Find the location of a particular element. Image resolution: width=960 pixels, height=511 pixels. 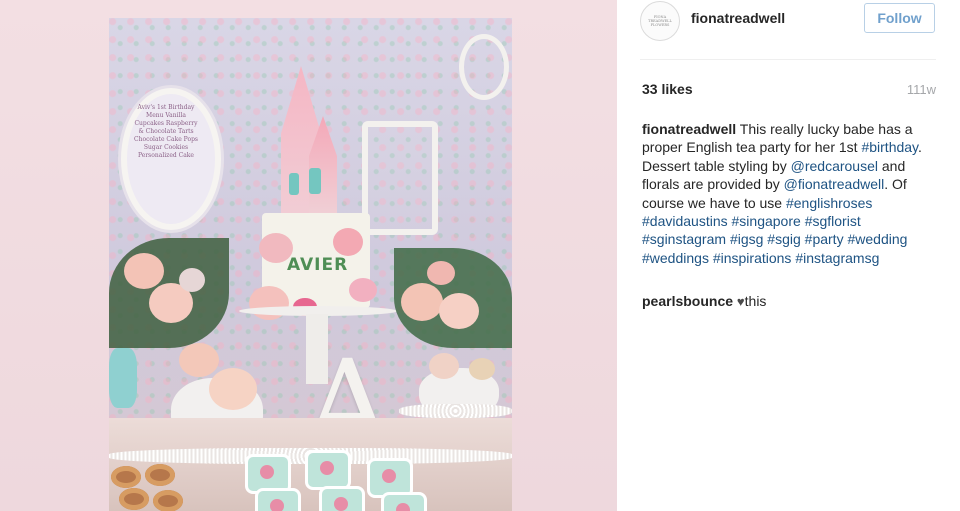

hashtag-link: #wedding is located at coordinates (877, 239).